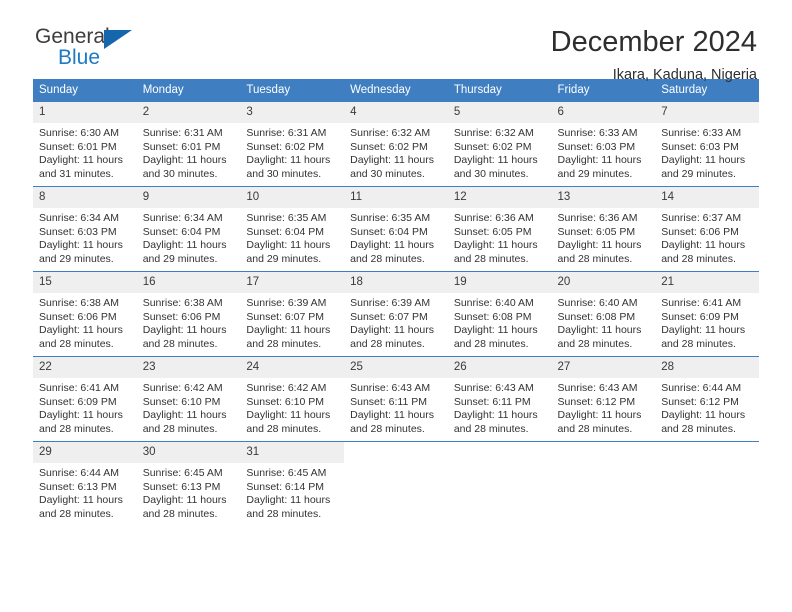 This screenshot has height=612, width=792. Describe the element at coordinates (79, 133) in the screenshot. I see `sunrise-time: Sunrise: 6:30 AM` at that location.